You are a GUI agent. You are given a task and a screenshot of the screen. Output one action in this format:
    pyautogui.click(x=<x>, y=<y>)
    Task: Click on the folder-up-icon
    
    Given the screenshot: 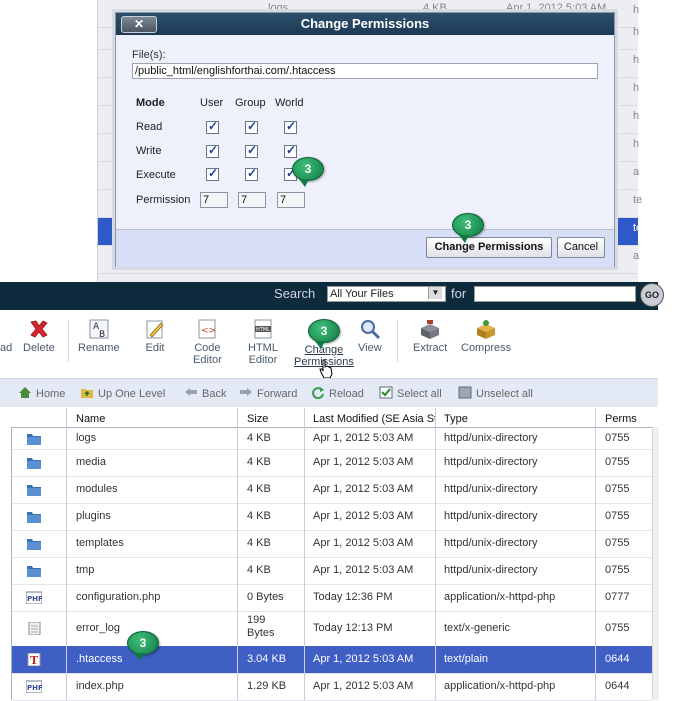 What is the action you would take?
    pyautogui.click(x=87, y=393)
    